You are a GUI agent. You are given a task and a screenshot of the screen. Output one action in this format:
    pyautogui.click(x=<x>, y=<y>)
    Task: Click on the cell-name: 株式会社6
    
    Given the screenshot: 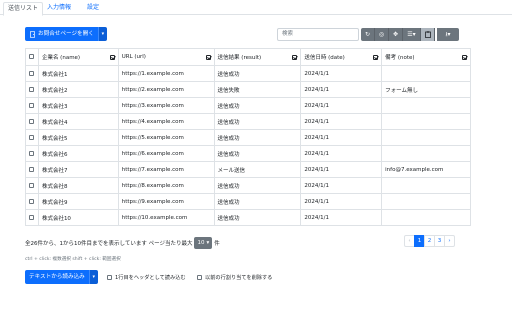 What is the action you would take?
    pyautogui.click(x=78, y=153)
    